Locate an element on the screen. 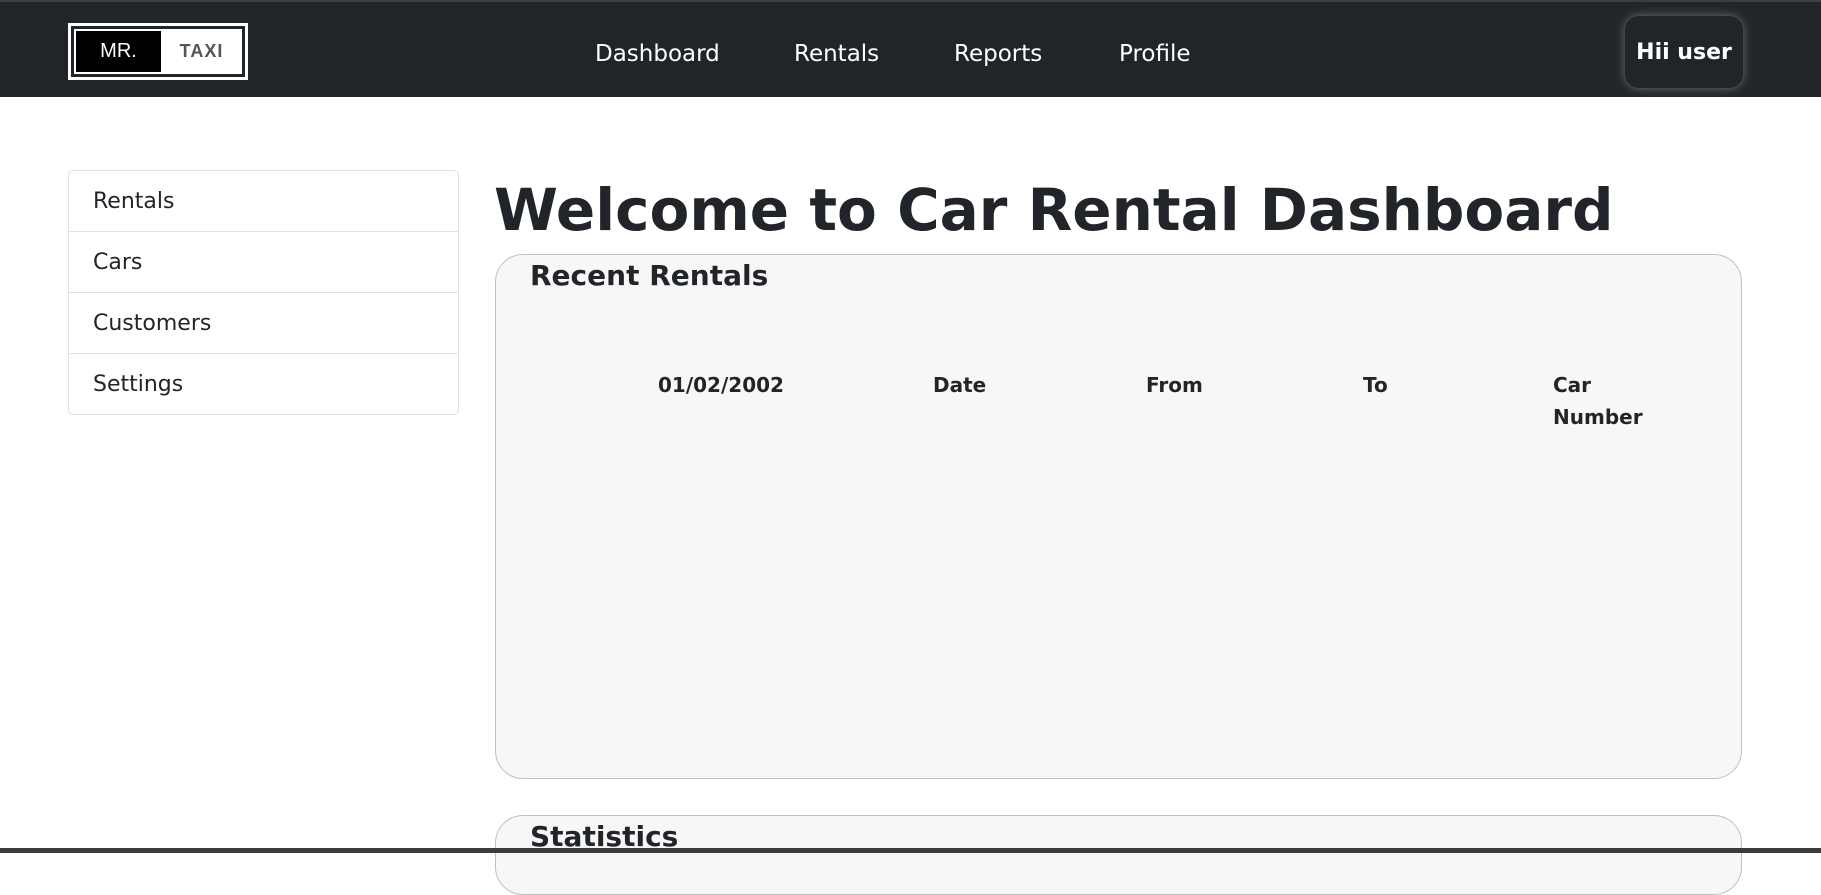  sidebar-item-rentals: Rentals is located at coordinates (263, 201).